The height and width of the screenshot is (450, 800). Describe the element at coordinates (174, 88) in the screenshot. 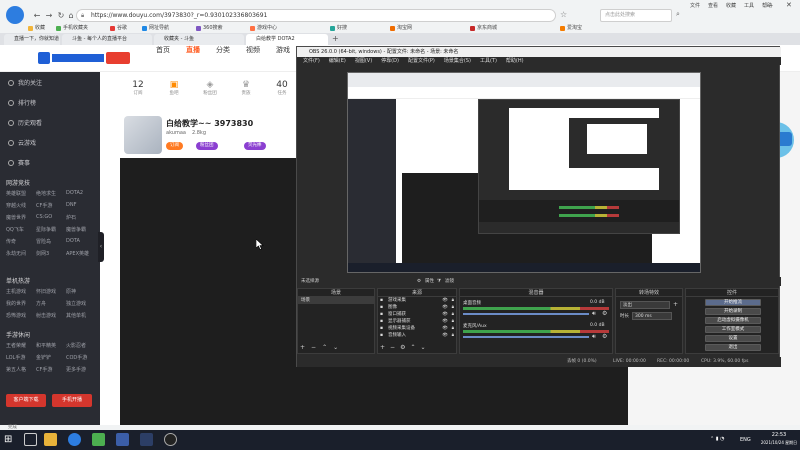

I see `stat-forum: ▣ 鱼吧` at that location.